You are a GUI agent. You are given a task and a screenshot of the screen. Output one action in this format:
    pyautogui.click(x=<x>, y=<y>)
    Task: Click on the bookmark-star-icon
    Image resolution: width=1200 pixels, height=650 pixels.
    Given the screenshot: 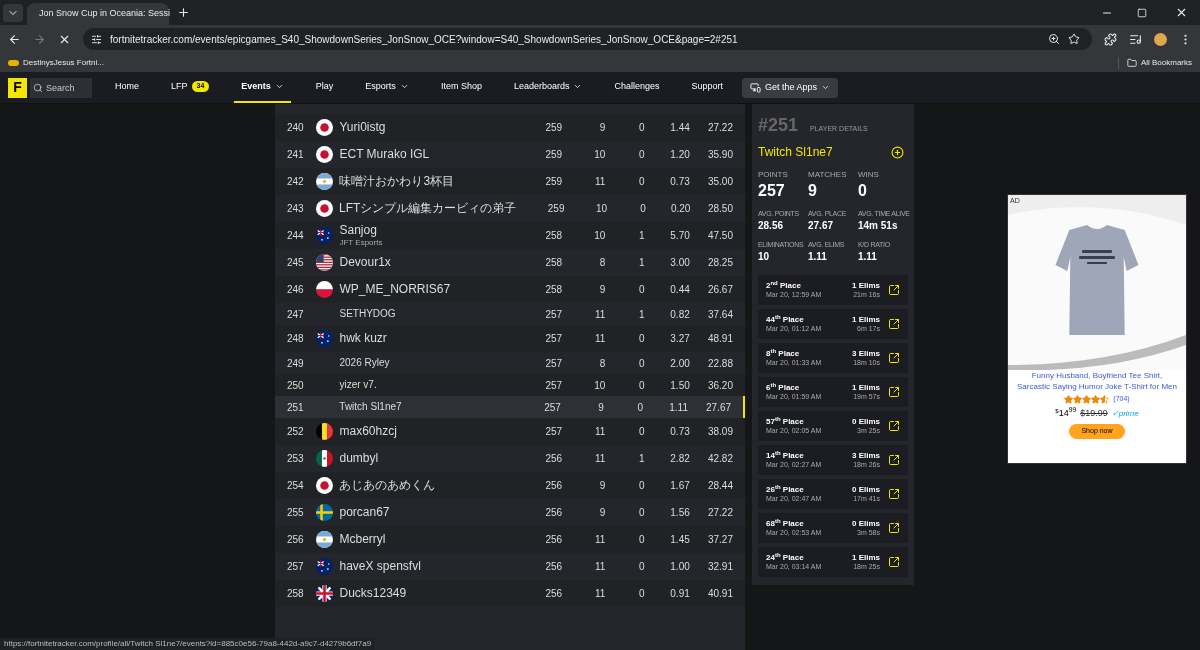 What is the action you would take?
    pyautogui.click(x=1074, y=39)
    